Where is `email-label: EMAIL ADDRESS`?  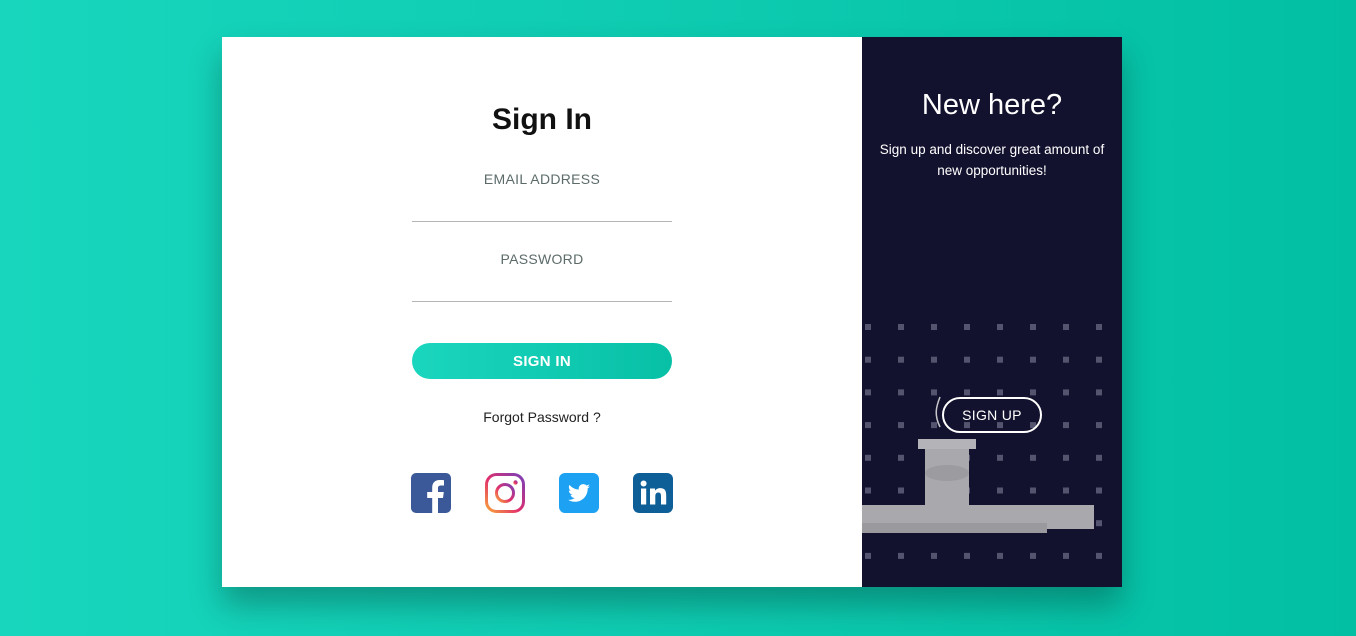 email-label: EMAIL ADDRESS is located at coordinates (542, 179).